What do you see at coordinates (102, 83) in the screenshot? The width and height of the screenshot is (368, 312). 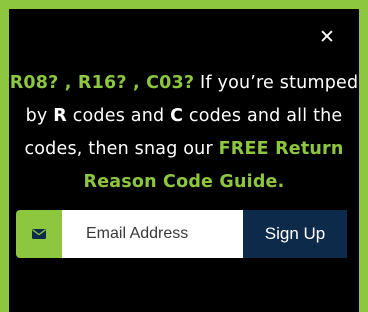 I see `code-r16: R16?` at bounding box center [102, 83].